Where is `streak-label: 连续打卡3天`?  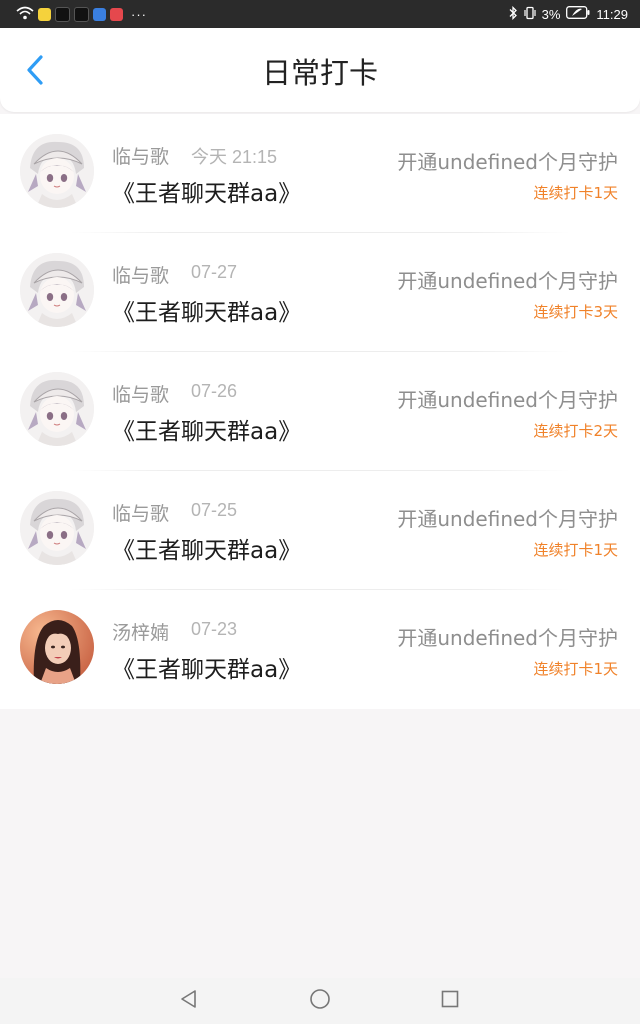
streak-label: 连续打卡3天 is located at coordinates (575, 312).